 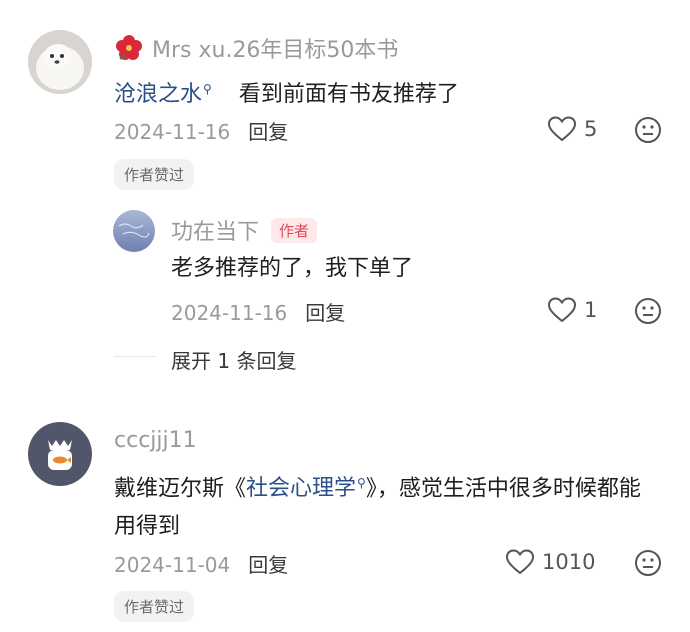 I want to click on like-button: 1010, so click(x=550, y=562).